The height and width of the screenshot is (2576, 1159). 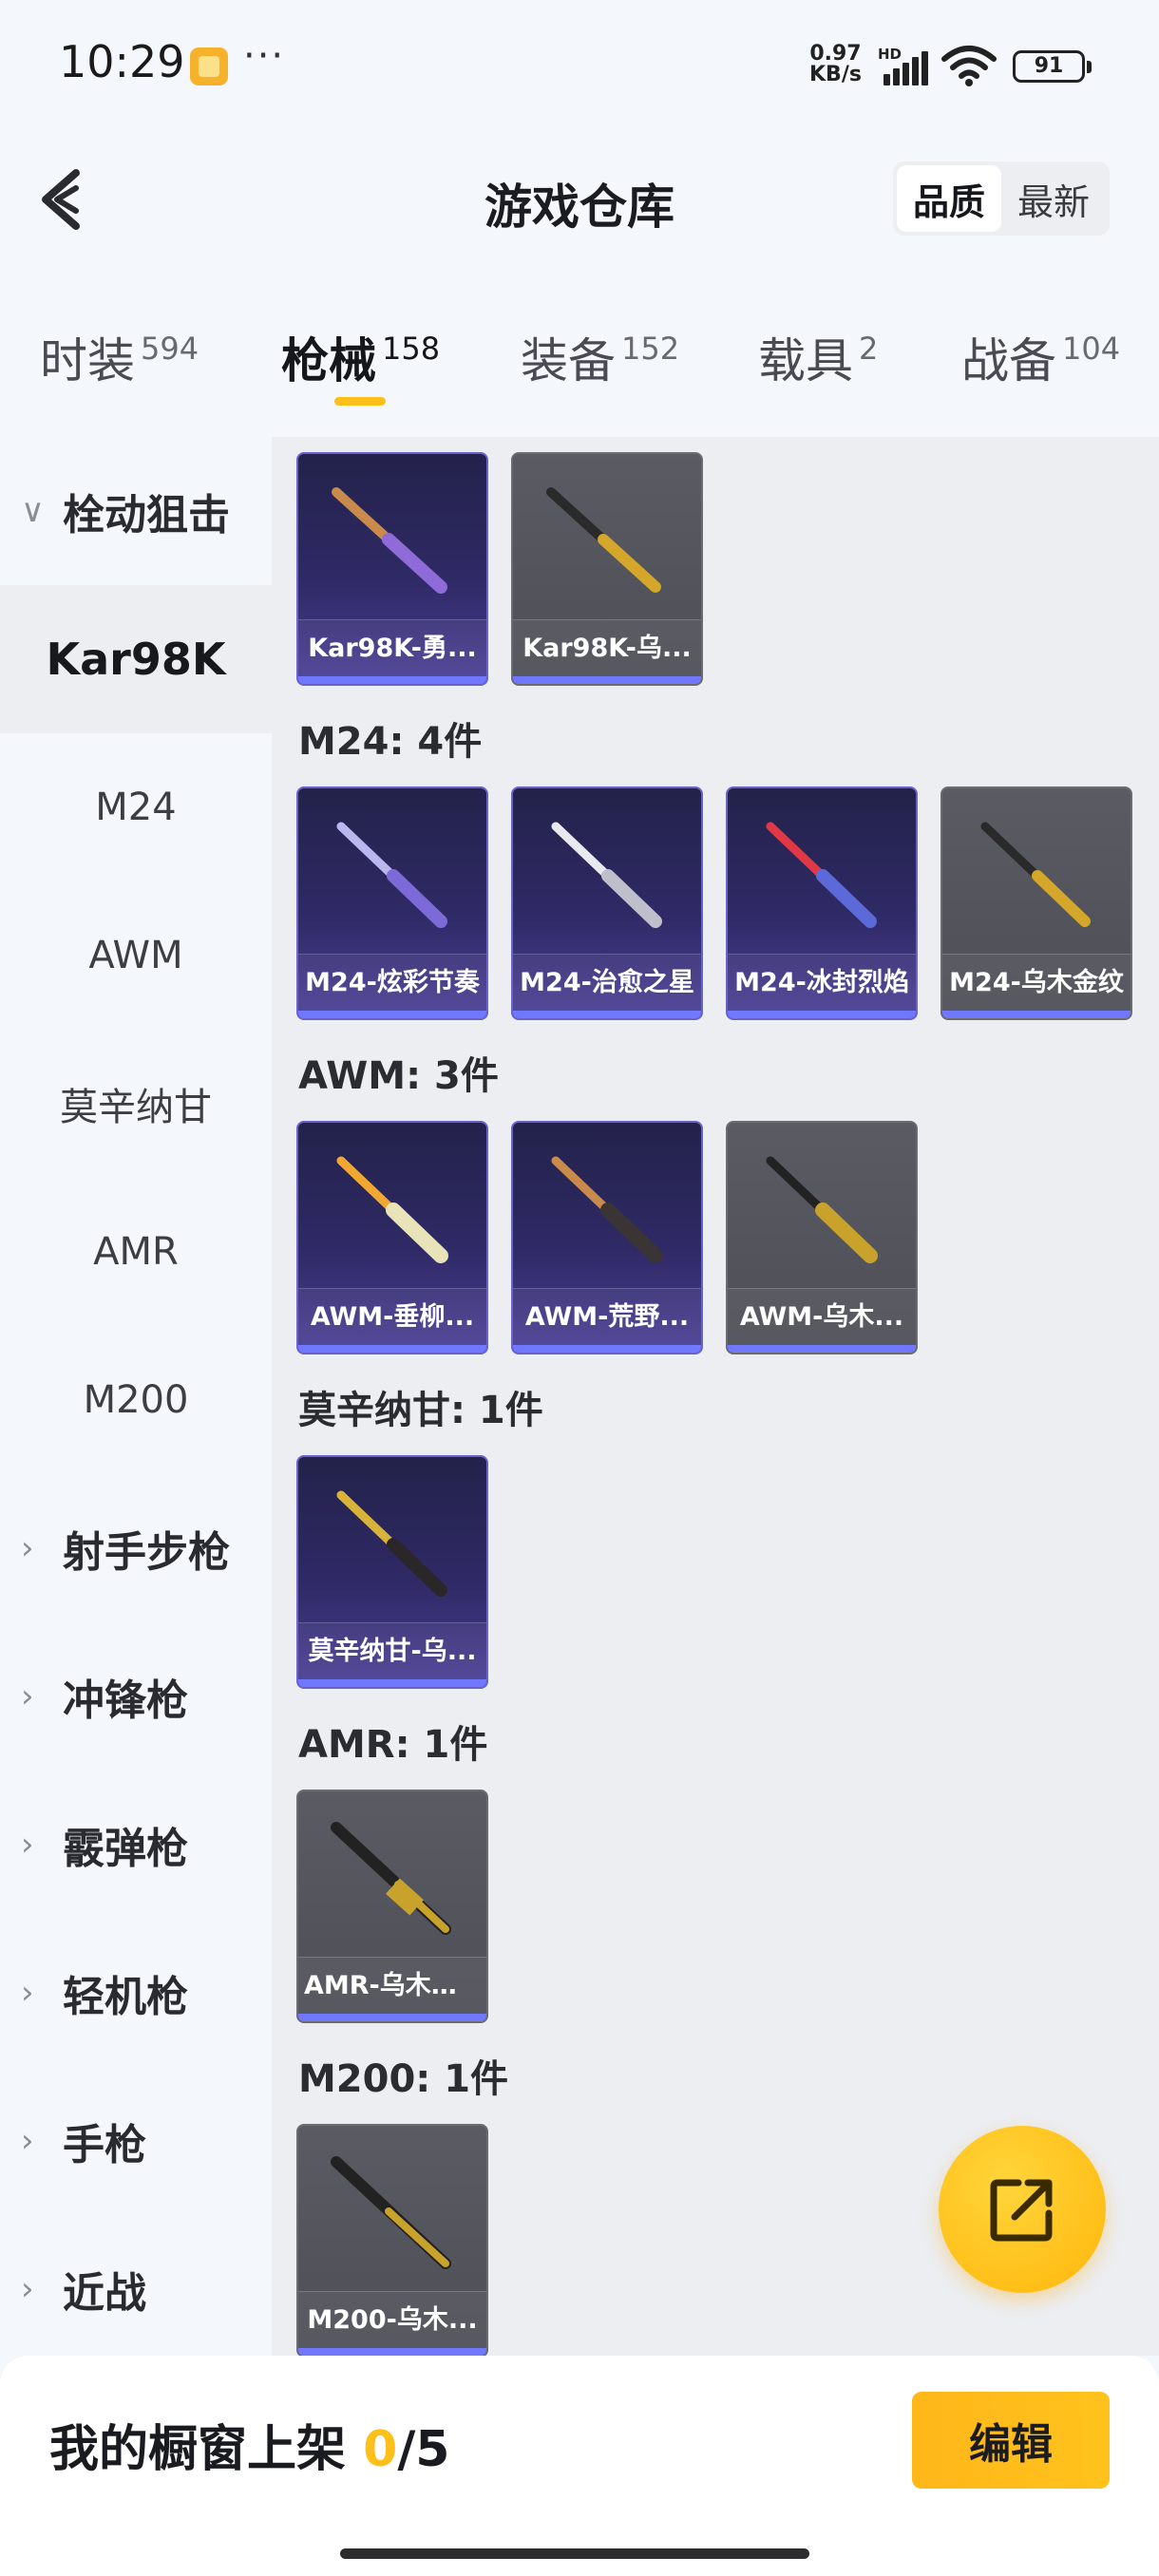 What do you see at coordinates (574, 2553) in the screenshot?
I see `home-indicator` at bounding box center [574, 2553].